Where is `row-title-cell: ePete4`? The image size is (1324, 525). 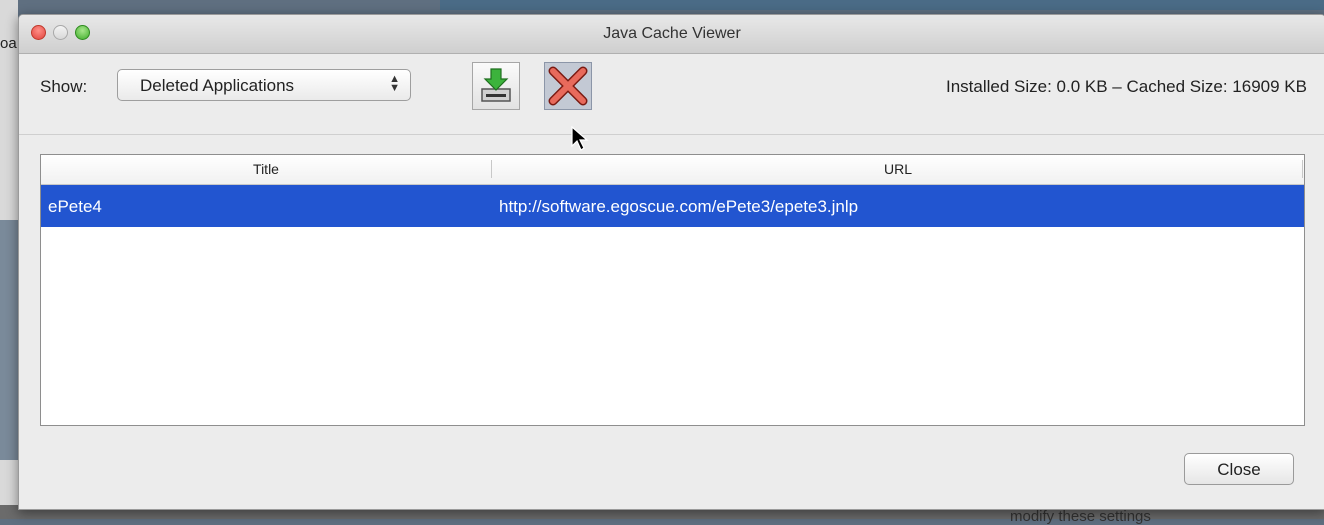 row-title-cell: ePete4 is located at coordinates (75, 206).